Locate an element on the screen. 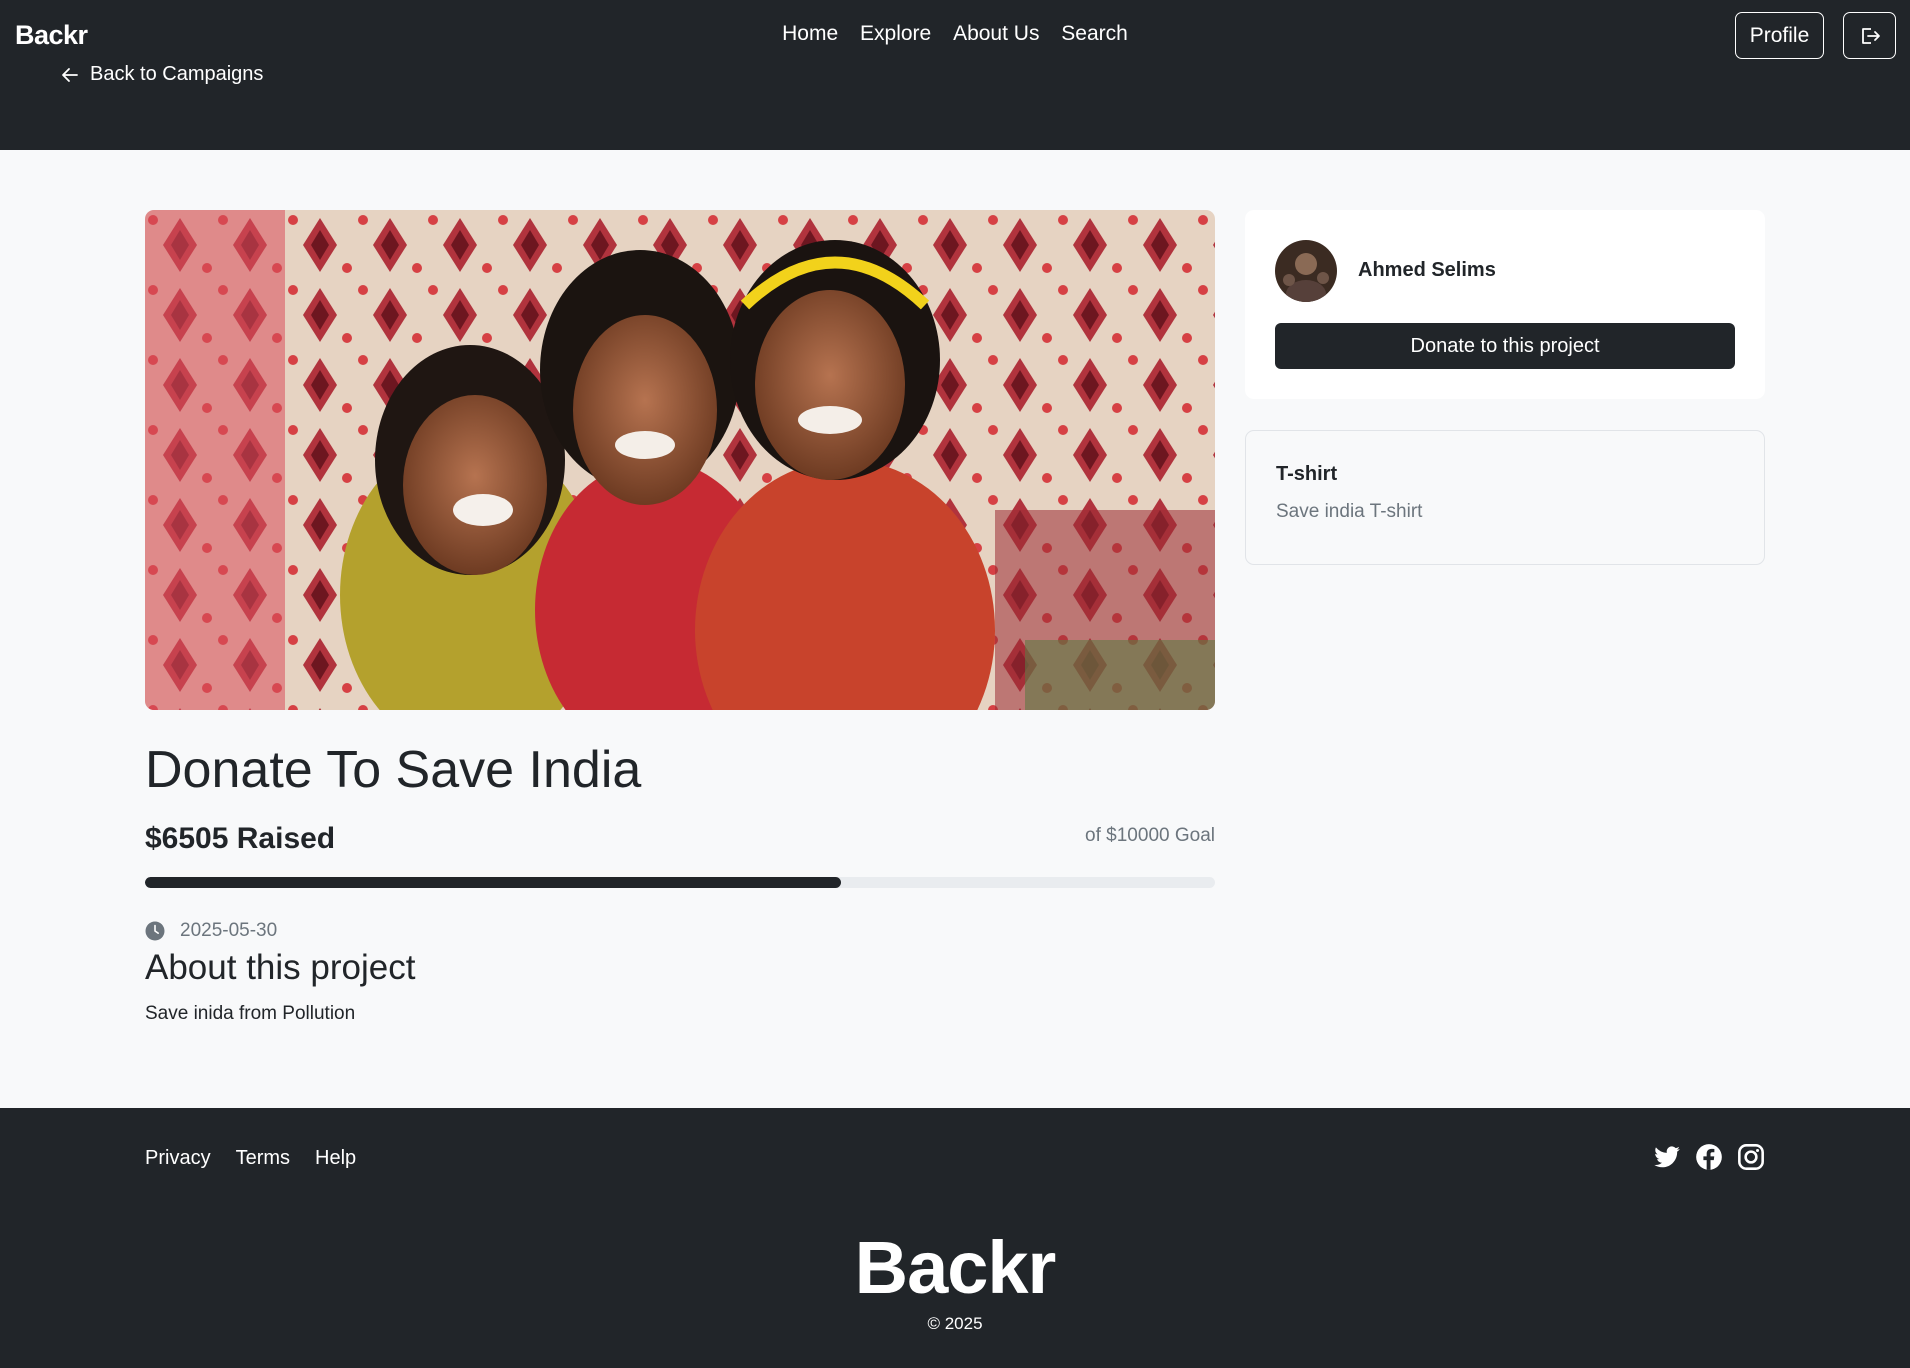 The height and width of the screenshot is (1368, 1910). amount-raised: $6505 Raised is located at coordinates (240, 838).